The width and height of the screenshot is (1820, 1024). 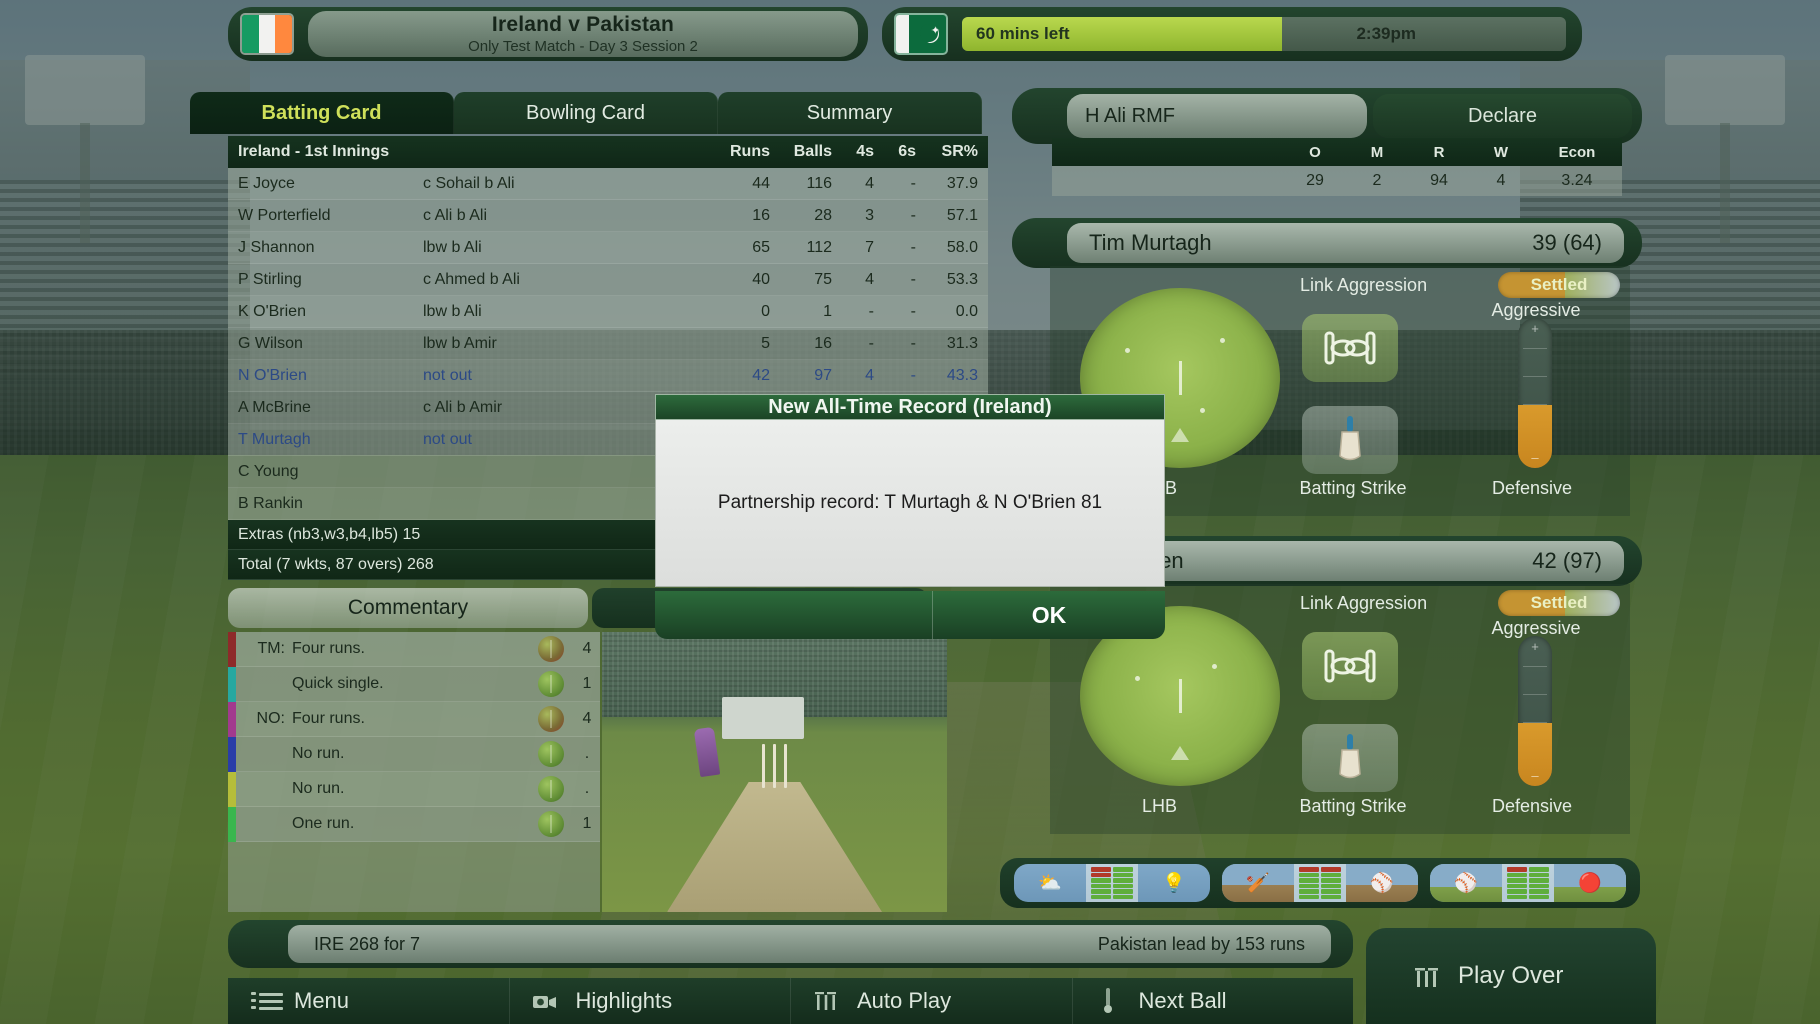 I want to click on batsman-1-score: 39 (64), so click(x=1567, y=242).